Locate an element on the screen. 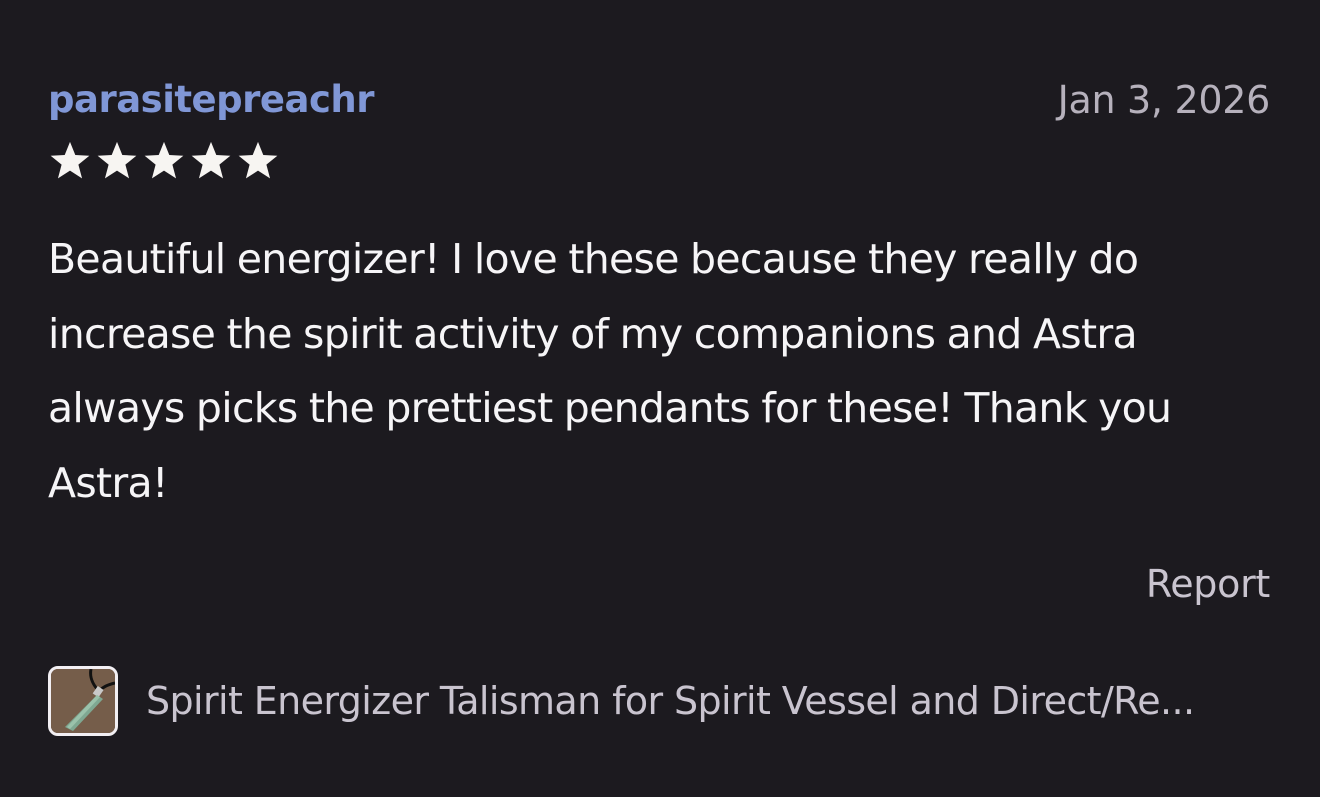 The height and width of the screenshot is (797, 1320). review-date: Jan 3, 2026 is located at coordinates (1164, 100).